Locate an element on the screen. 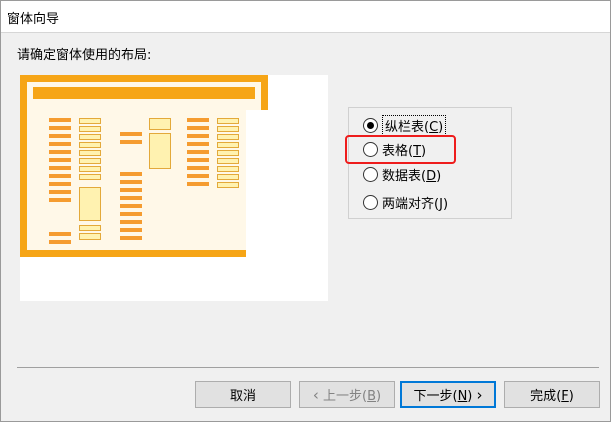 Image resolution: width=611 pixels, height=422 pixels. option-label-datasheet: 数据表(D) is located at coordinates (412, 176).